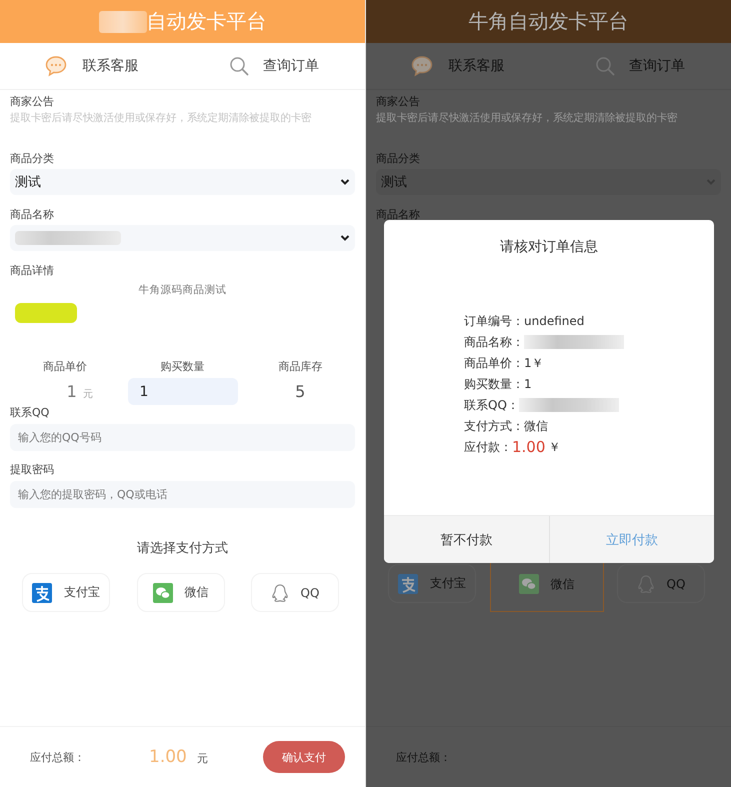  What do you see at coordinates (554, 447) in the screenshot?
I see `currency-symbol: ￥` at bounding box center [554, 447].